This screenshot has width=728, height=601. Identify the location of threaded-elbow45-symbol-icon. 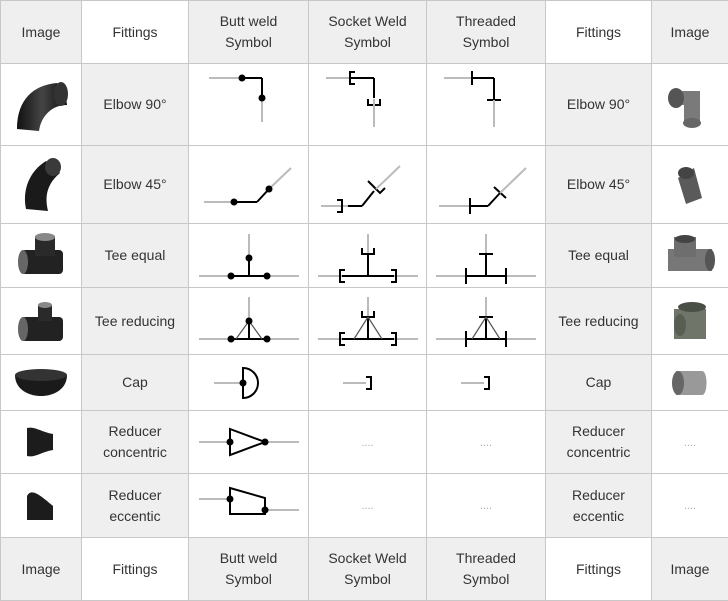
(486, 185).